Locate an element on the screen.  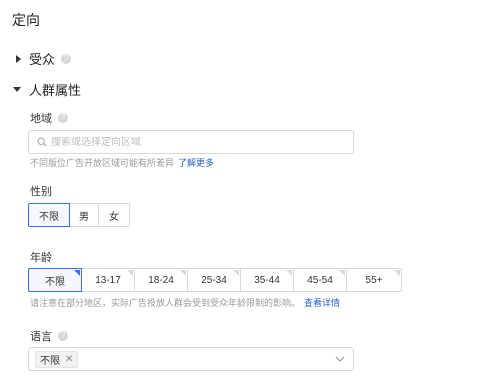
age-option-label: 13-17 is located at coordinates (108, 280).